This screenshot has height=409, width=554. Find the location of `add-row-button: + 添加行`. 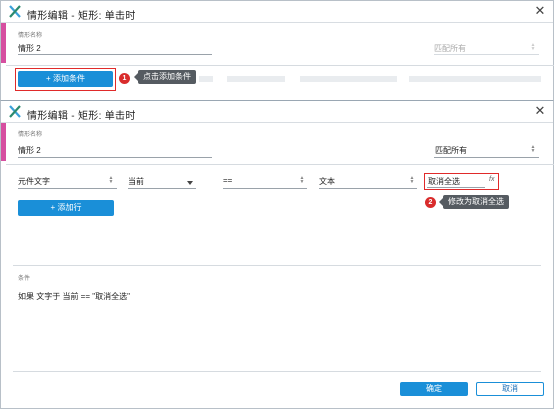

add-row-button: + 添加行 is located at coordinates (66, 208).